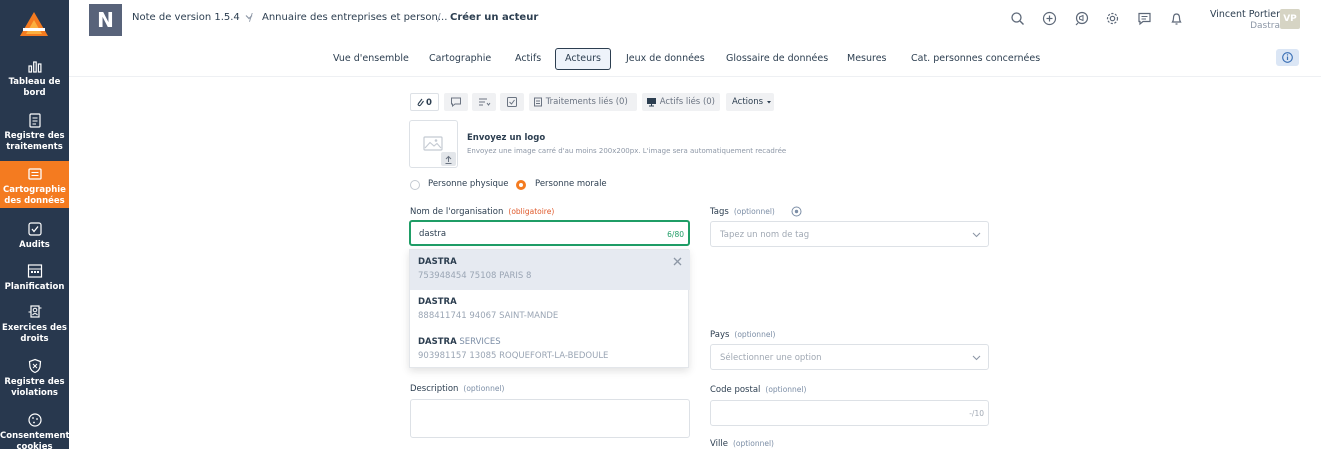 The width and height of the screenshot is (1321, 449). I want to click on sidebar-item-violations: Registre des violations, so click(34, 379).